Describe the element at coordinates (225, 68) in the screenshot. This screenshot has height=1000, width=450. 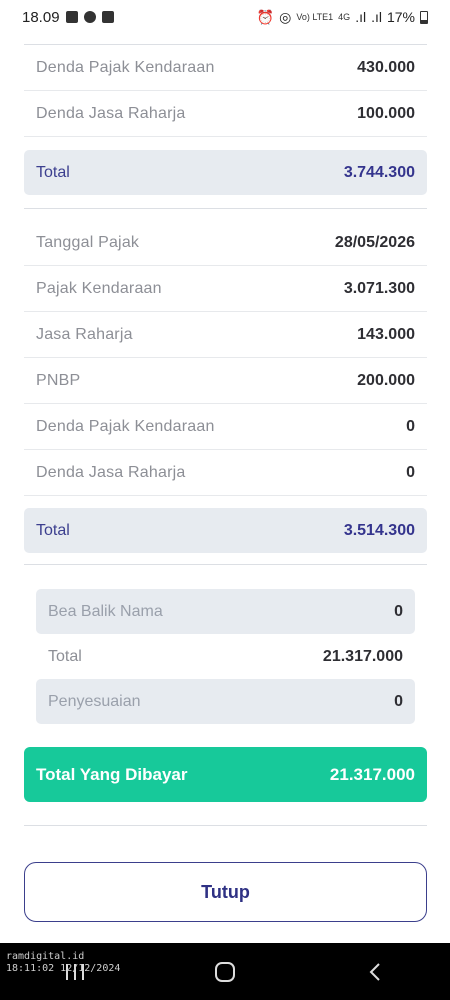
I see `row-denda-pajak-1: Denda Pajak Kendaraan 430.000` at that location.